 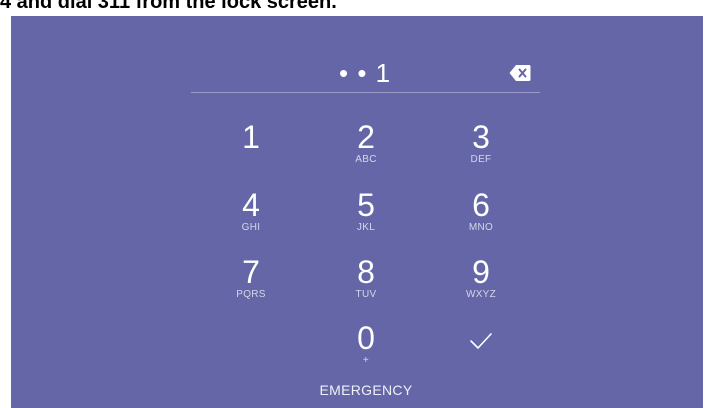 What do you see at coordinates (366, 360) in the screenshot?
I see `key-letters: +` at bounding box center [366, 360].